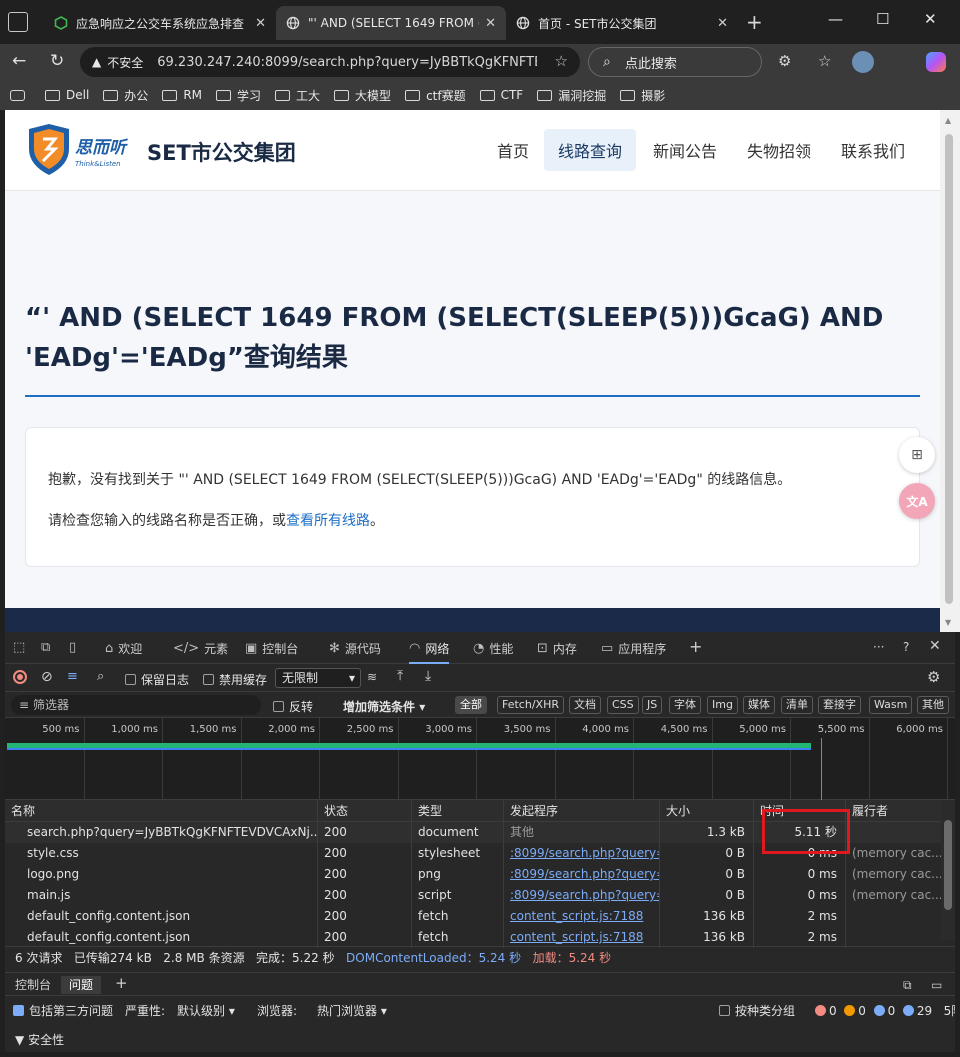 This screenshot has height=1057, width=960. What do you see at coordinates (318, 678) in the screenshot?
I see `throttle-select: 无限制 ▾` at bounding box center [318, 678].